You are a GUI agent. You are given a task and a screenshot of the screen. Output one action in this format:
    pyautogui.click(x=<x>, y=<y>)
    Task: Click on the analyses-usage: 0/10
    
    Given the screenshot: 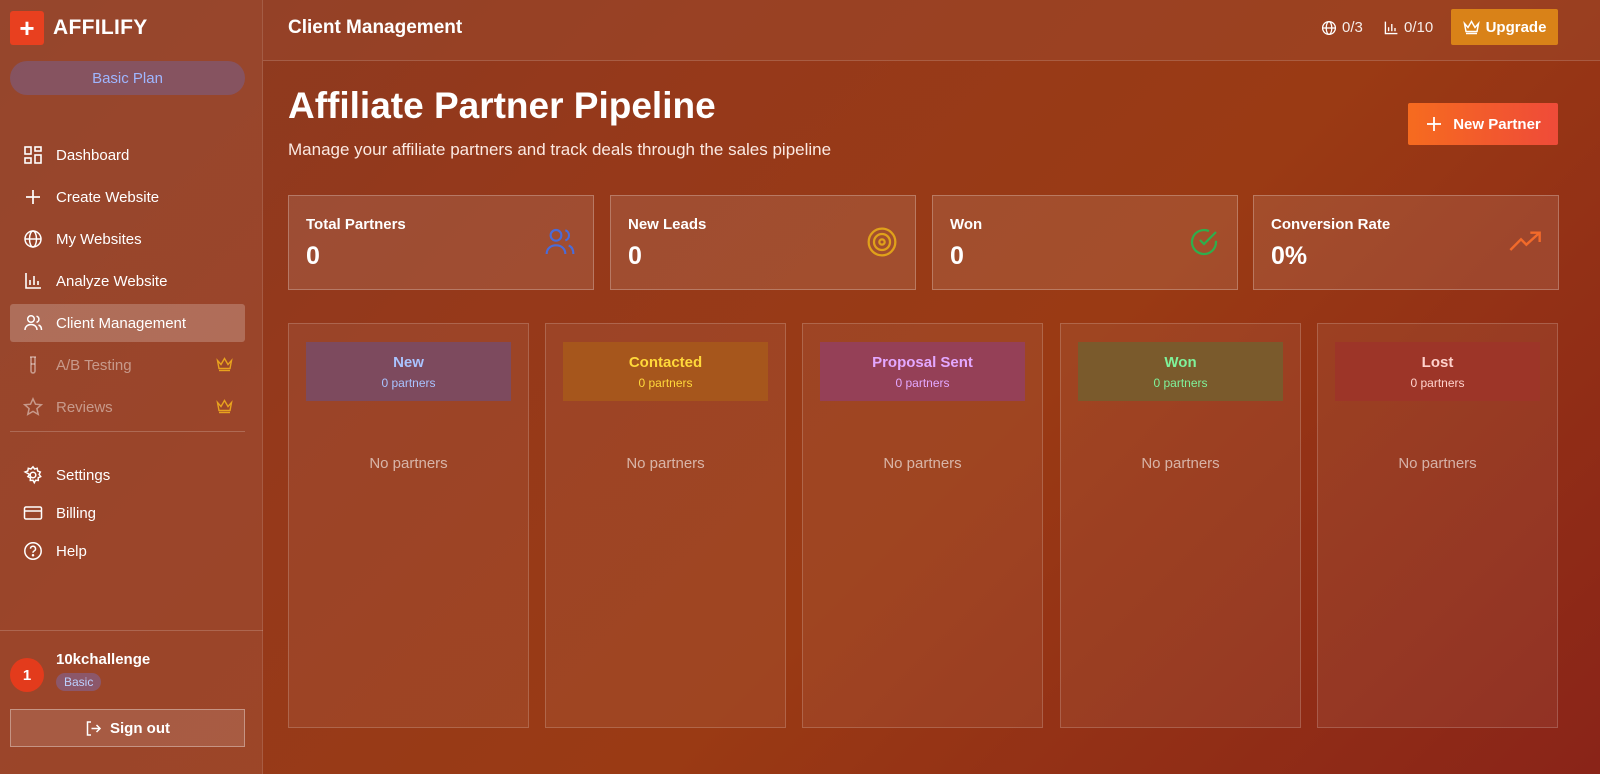 What is the action you would take?
    pyautogui.click(x=1408, y=27)
    